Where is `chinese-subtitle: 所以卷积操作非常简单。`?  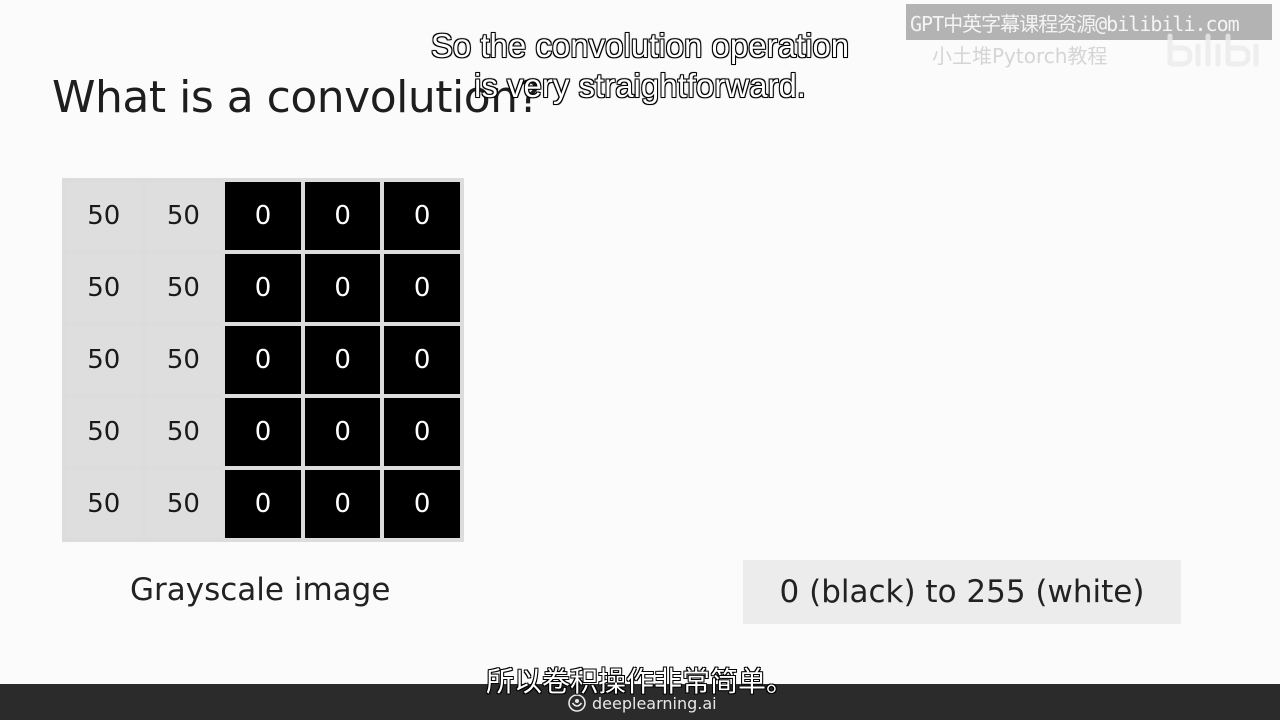
chinese-subtitle: 所以卷积操作非常简单。 is located at coordinates (640, 681).